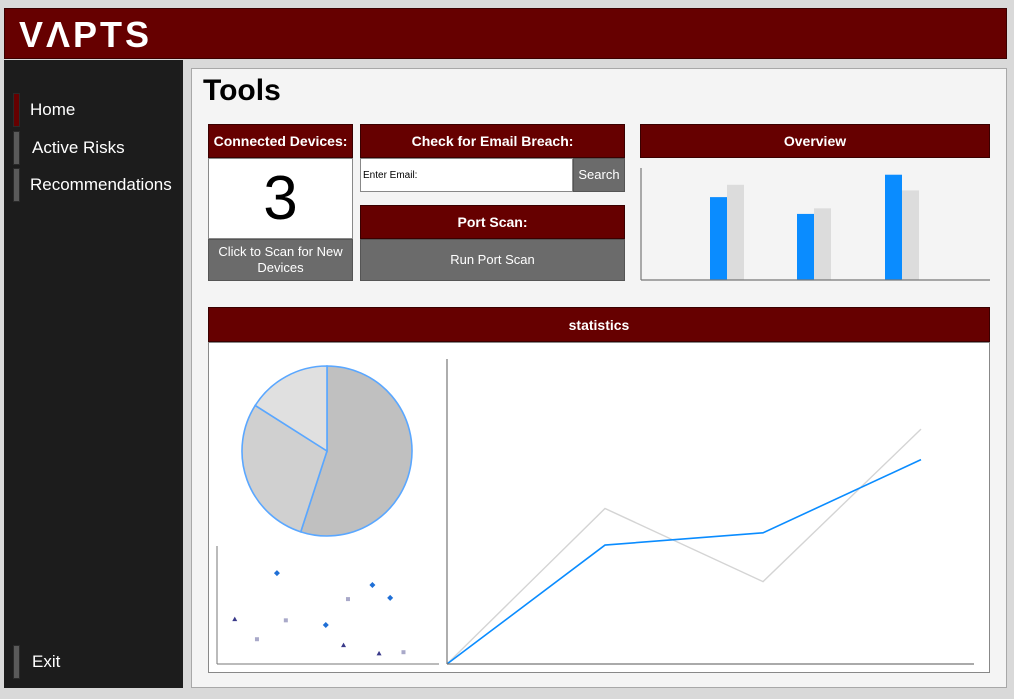 The image size is (1014, 699). I want to click on sidebar-item-exit: Exit, so click(36, 662).